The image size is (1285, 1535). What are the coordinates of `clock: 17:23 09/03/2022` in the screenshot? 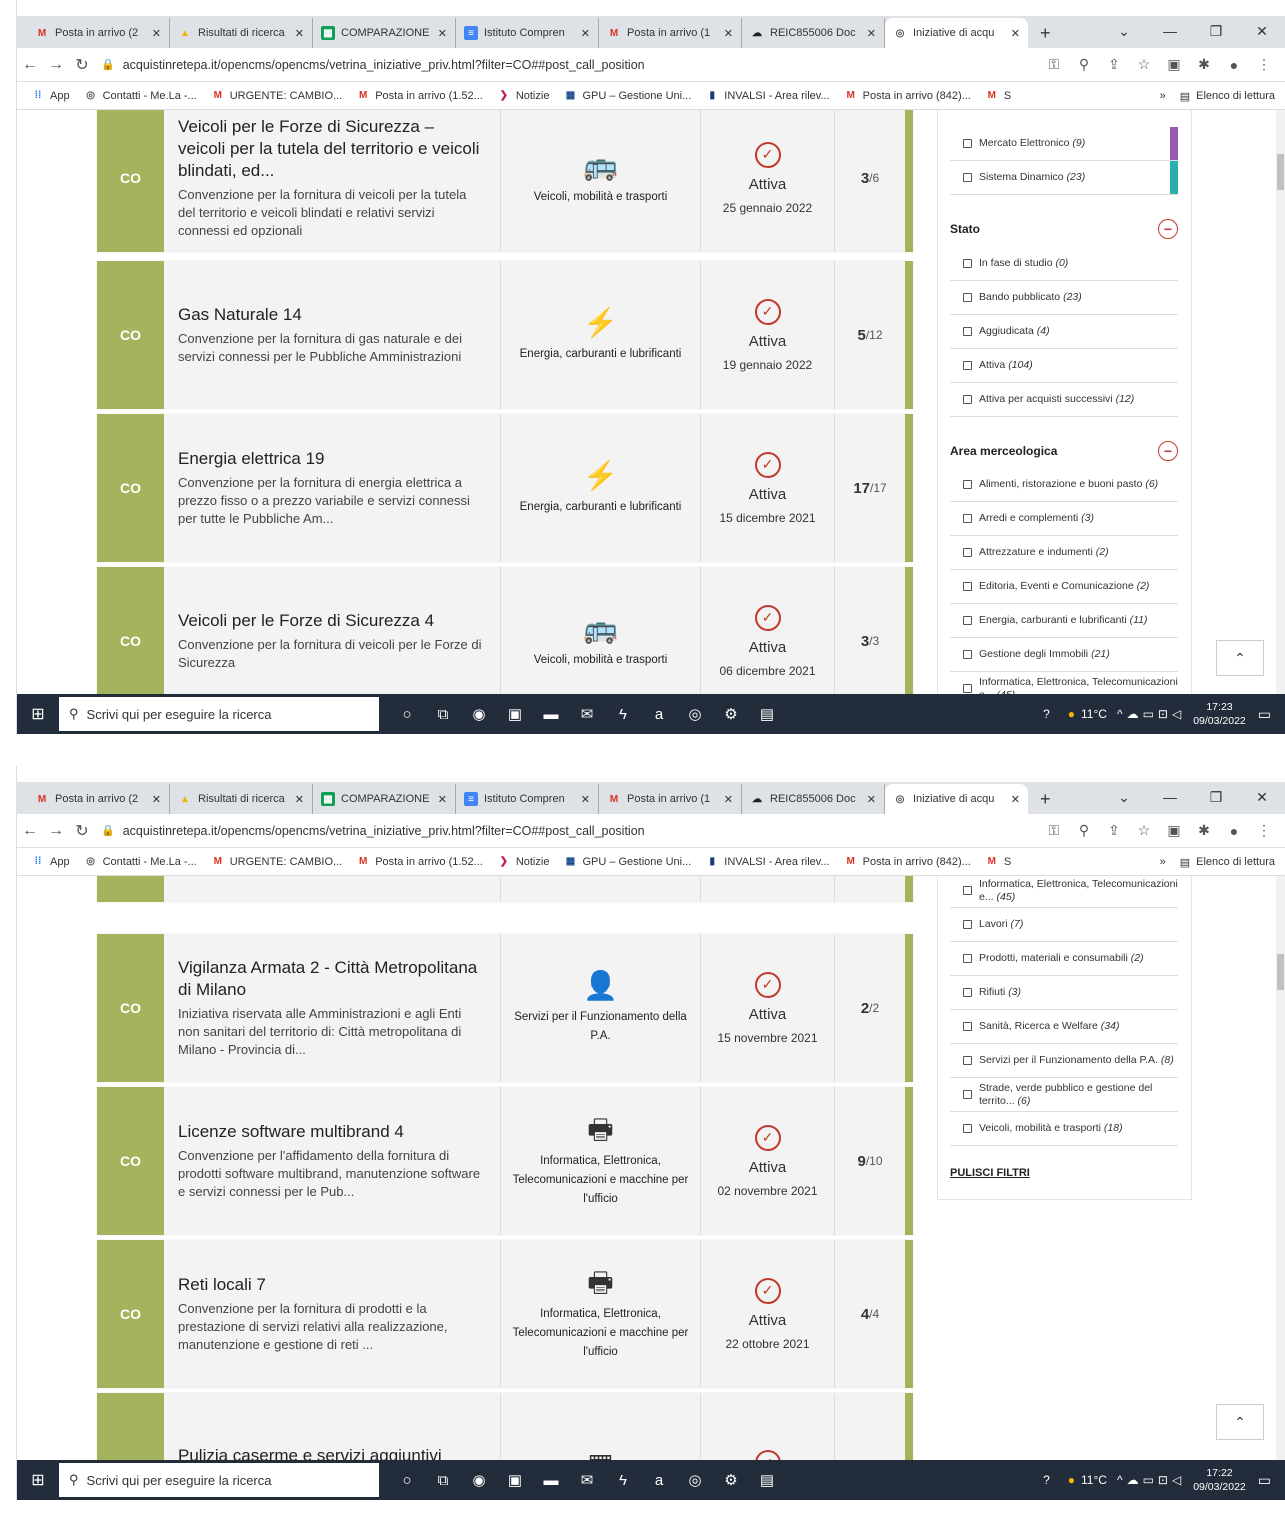 It's located at (1219, 714).